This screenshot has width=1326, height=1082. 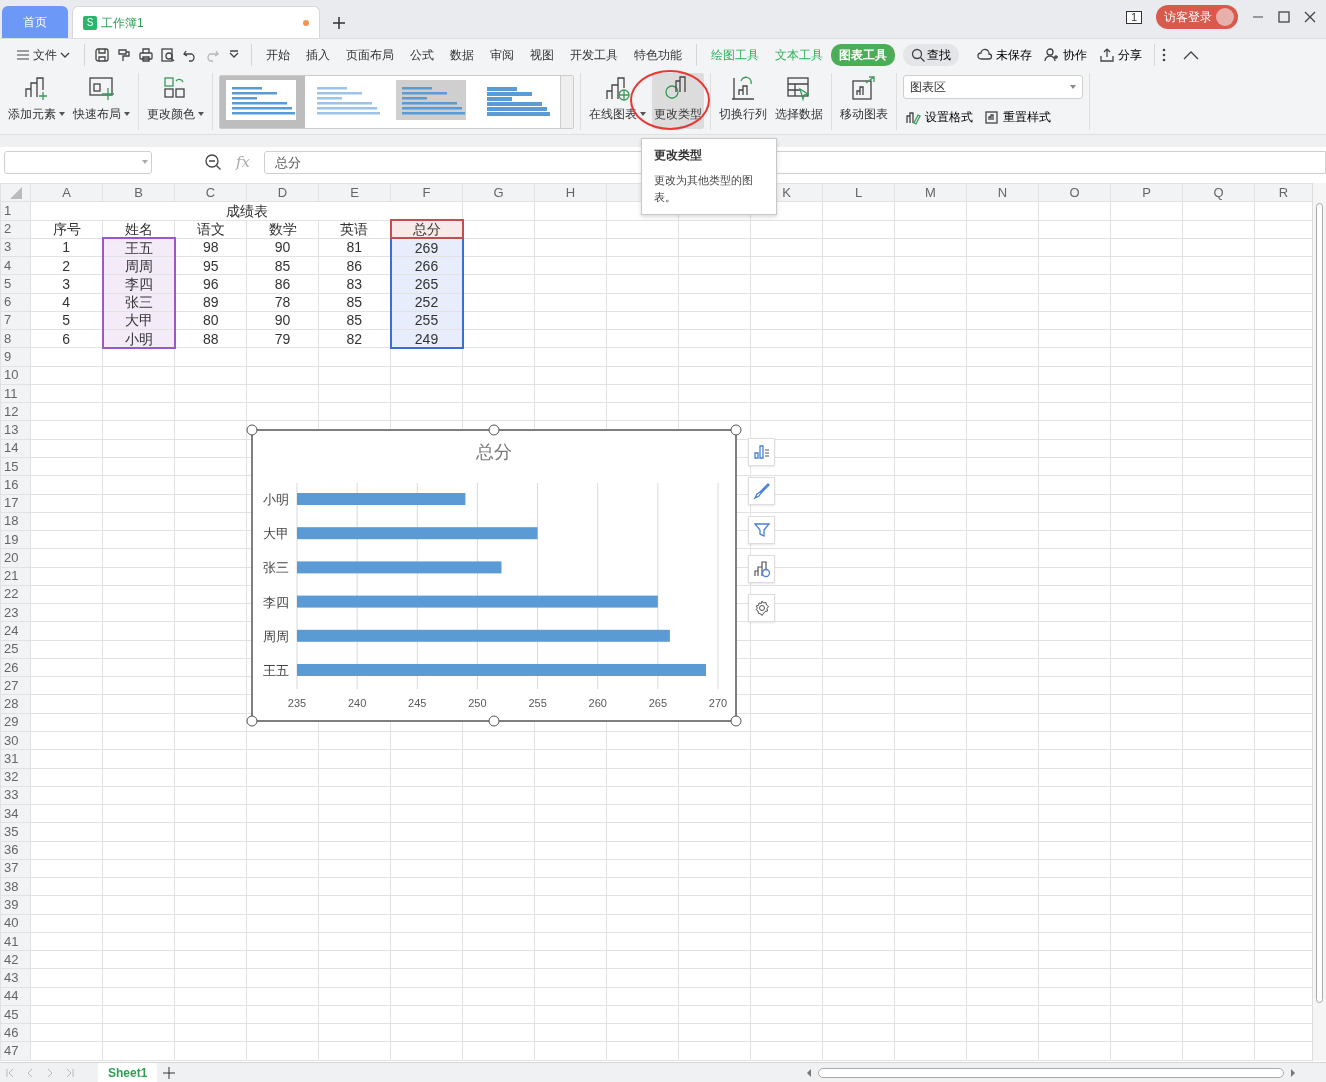 What do you see at coordinates (210, 338) in the screenshot?
I see `table-cell: 88` at bounding box center [210, 338].